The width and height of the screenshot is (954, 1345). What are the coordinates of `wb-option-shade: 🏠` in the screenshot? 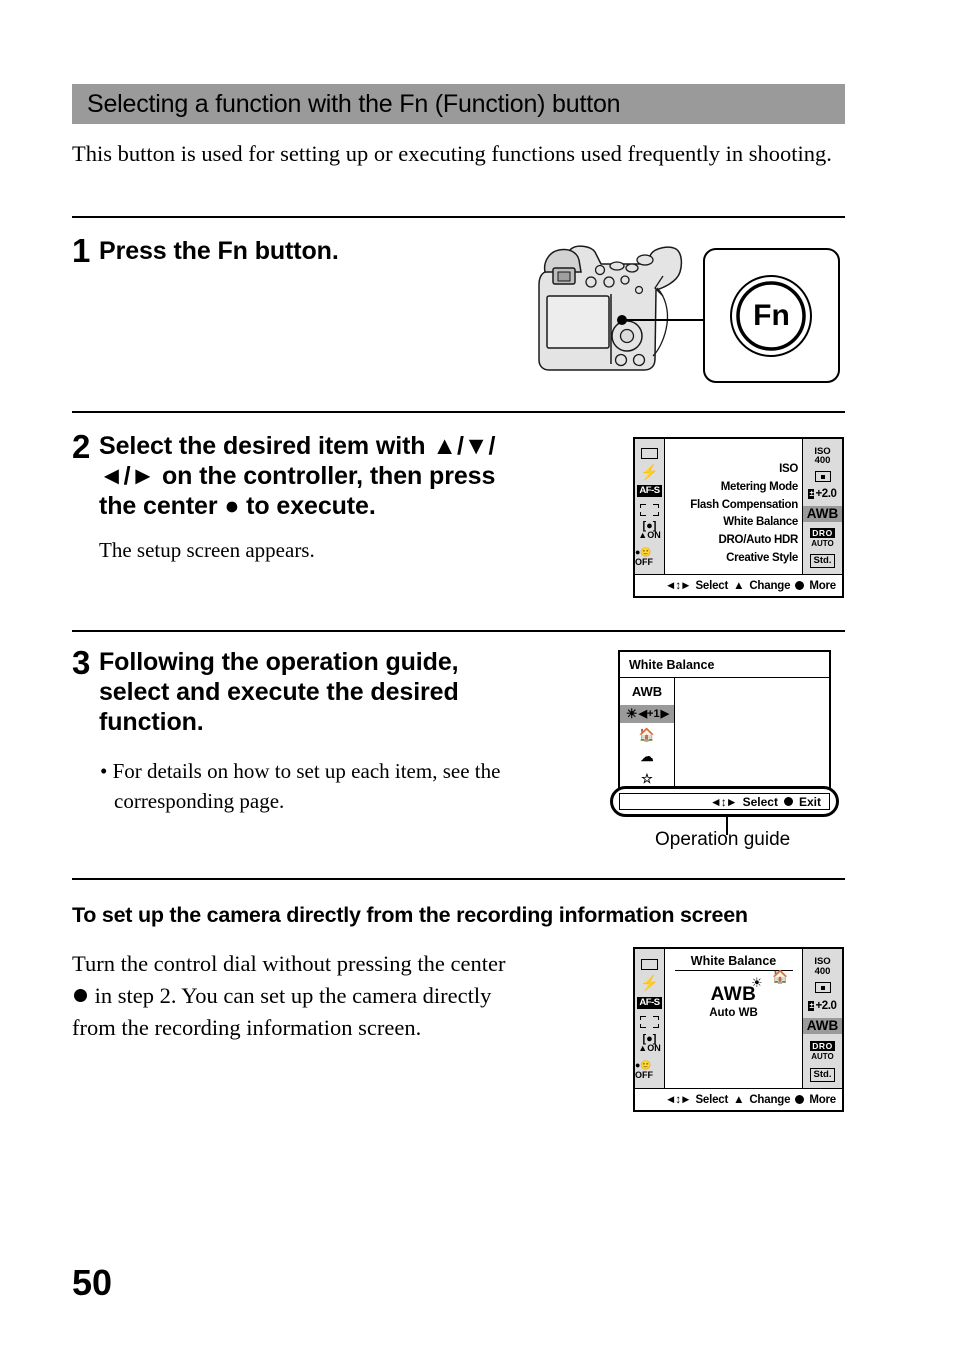 It's located at (647, 736).